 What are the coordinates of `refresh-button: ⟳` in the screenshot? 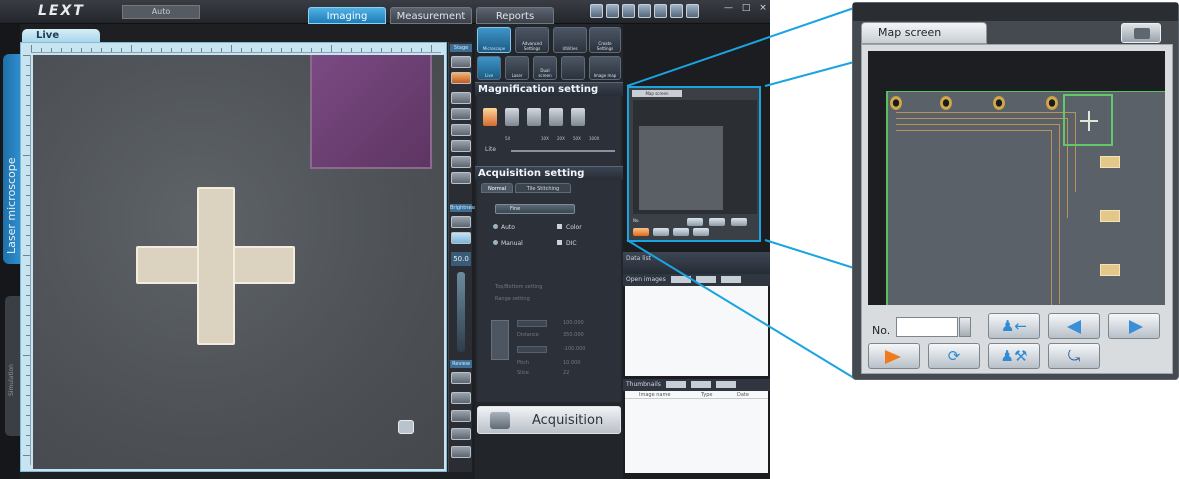 It's located at (954, 356).